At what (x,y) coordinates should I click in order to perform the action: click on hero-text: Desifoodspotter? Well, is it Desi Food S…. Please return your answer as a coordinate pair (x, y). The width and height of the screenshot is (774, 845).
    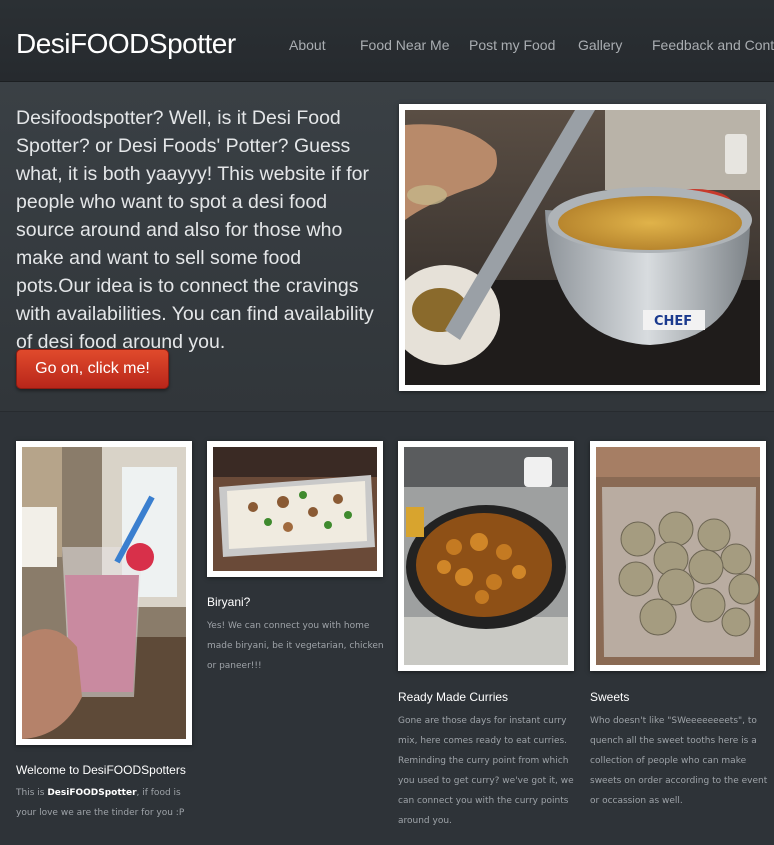
    Looking at the image, I should click on (195, 230).